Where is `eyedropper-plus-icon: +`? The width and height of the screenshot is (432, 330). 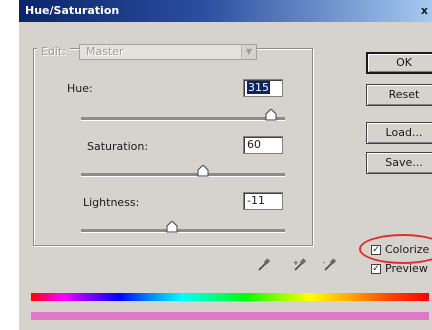 eyedropper-plus-icon: + is located at coordinates (300, 265).